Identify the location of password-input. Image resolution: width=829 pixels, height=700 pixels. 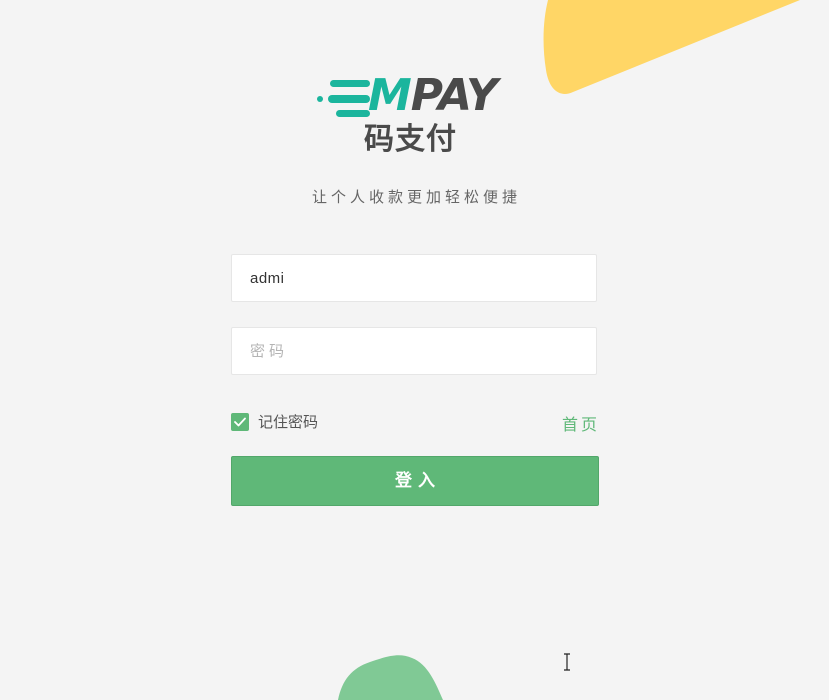
(414, 351).